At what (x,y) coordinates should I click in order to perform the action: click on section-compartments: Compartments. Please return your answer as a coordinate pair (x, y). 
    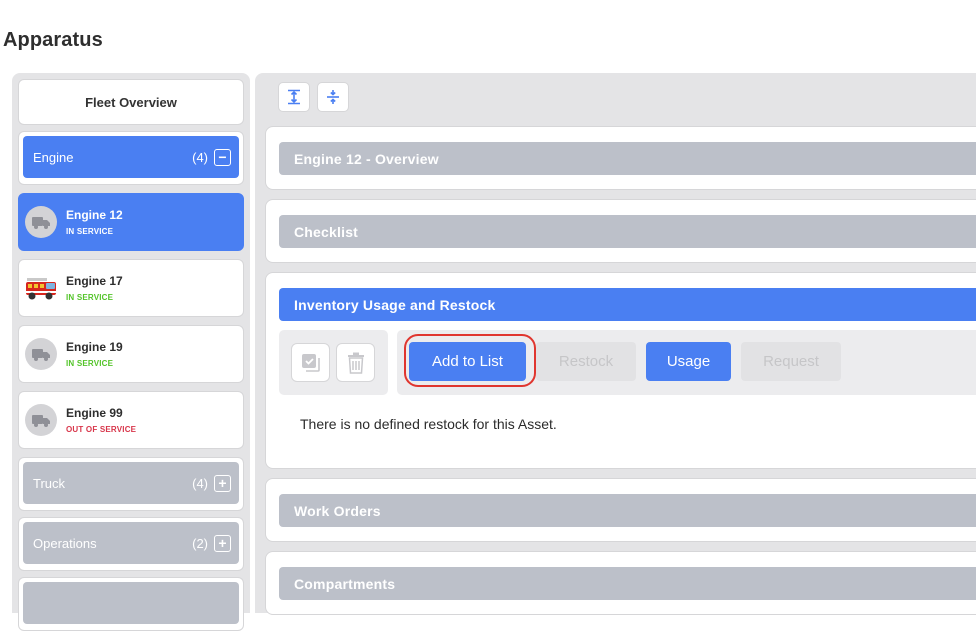
    Looking at the image, I should click on (620, 583).